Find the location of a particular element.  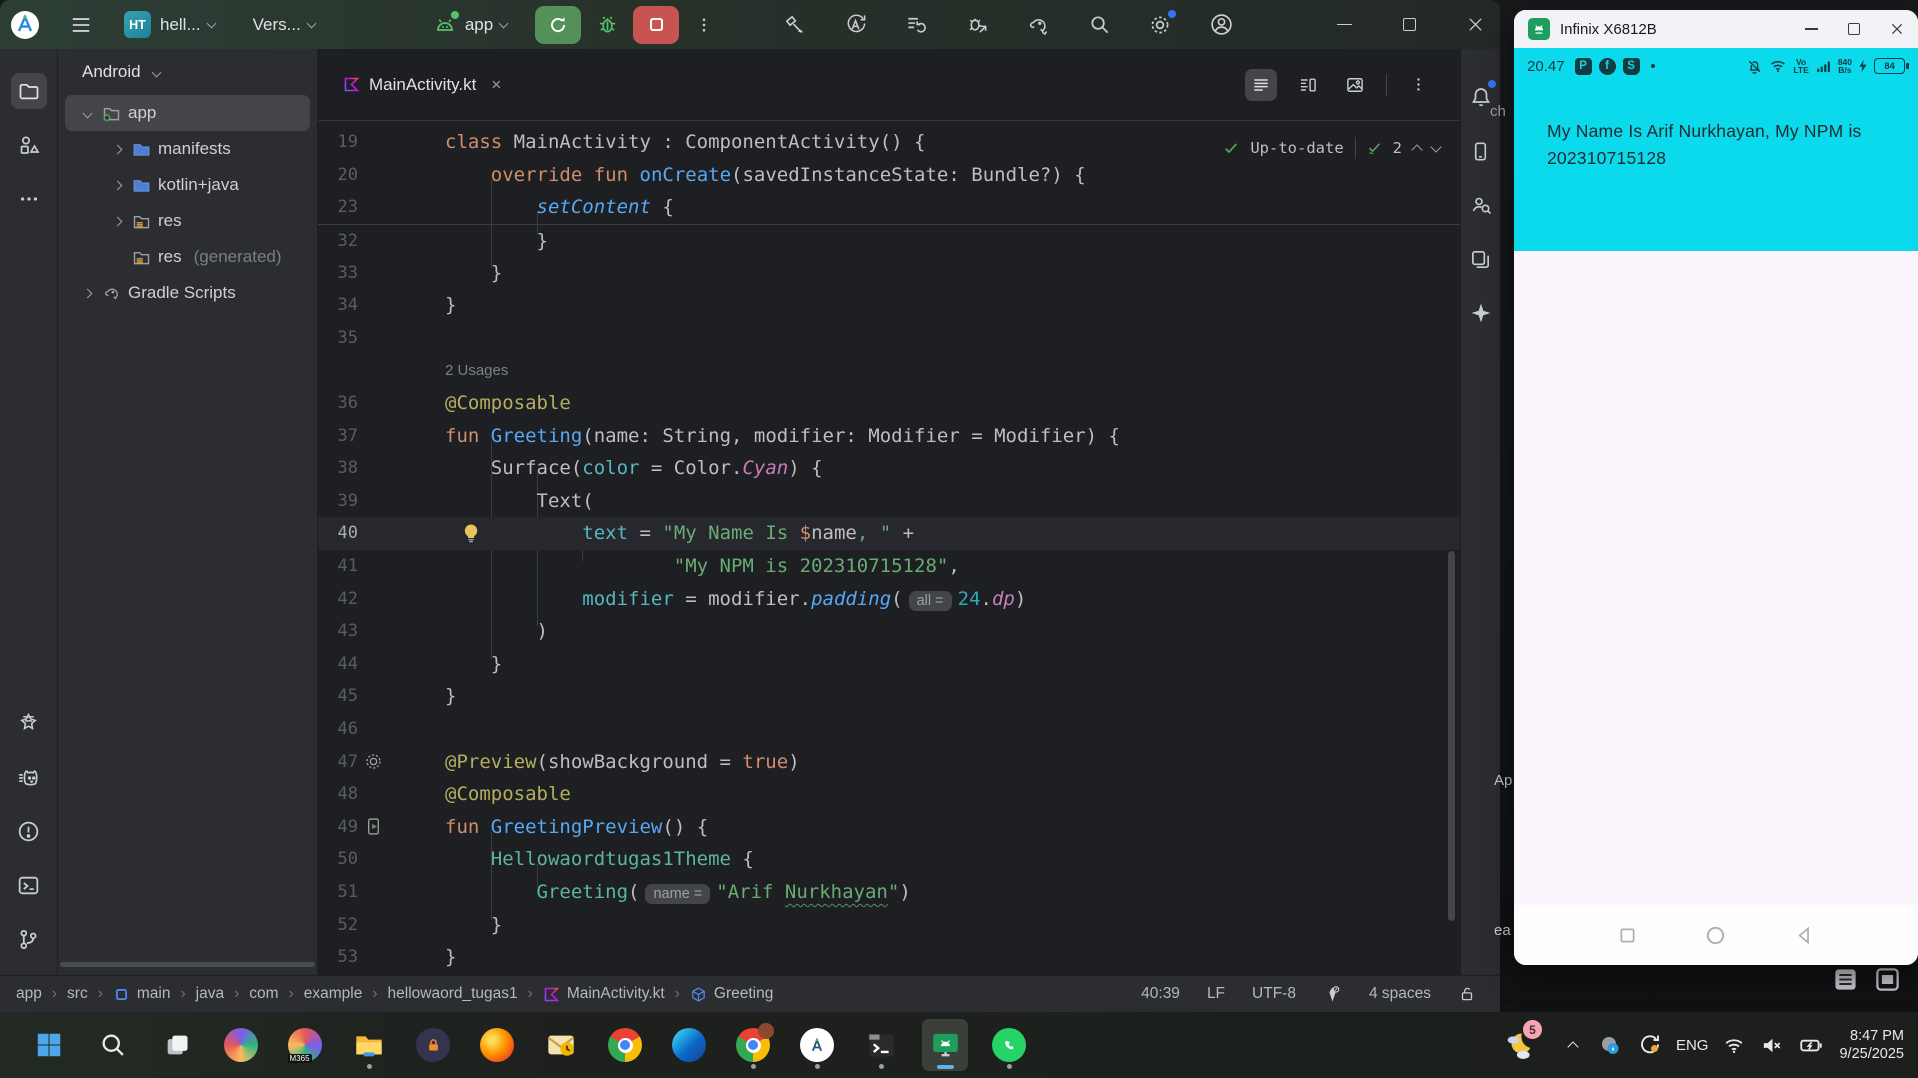

chevron-down-icon is located at coordinates (87, 113).